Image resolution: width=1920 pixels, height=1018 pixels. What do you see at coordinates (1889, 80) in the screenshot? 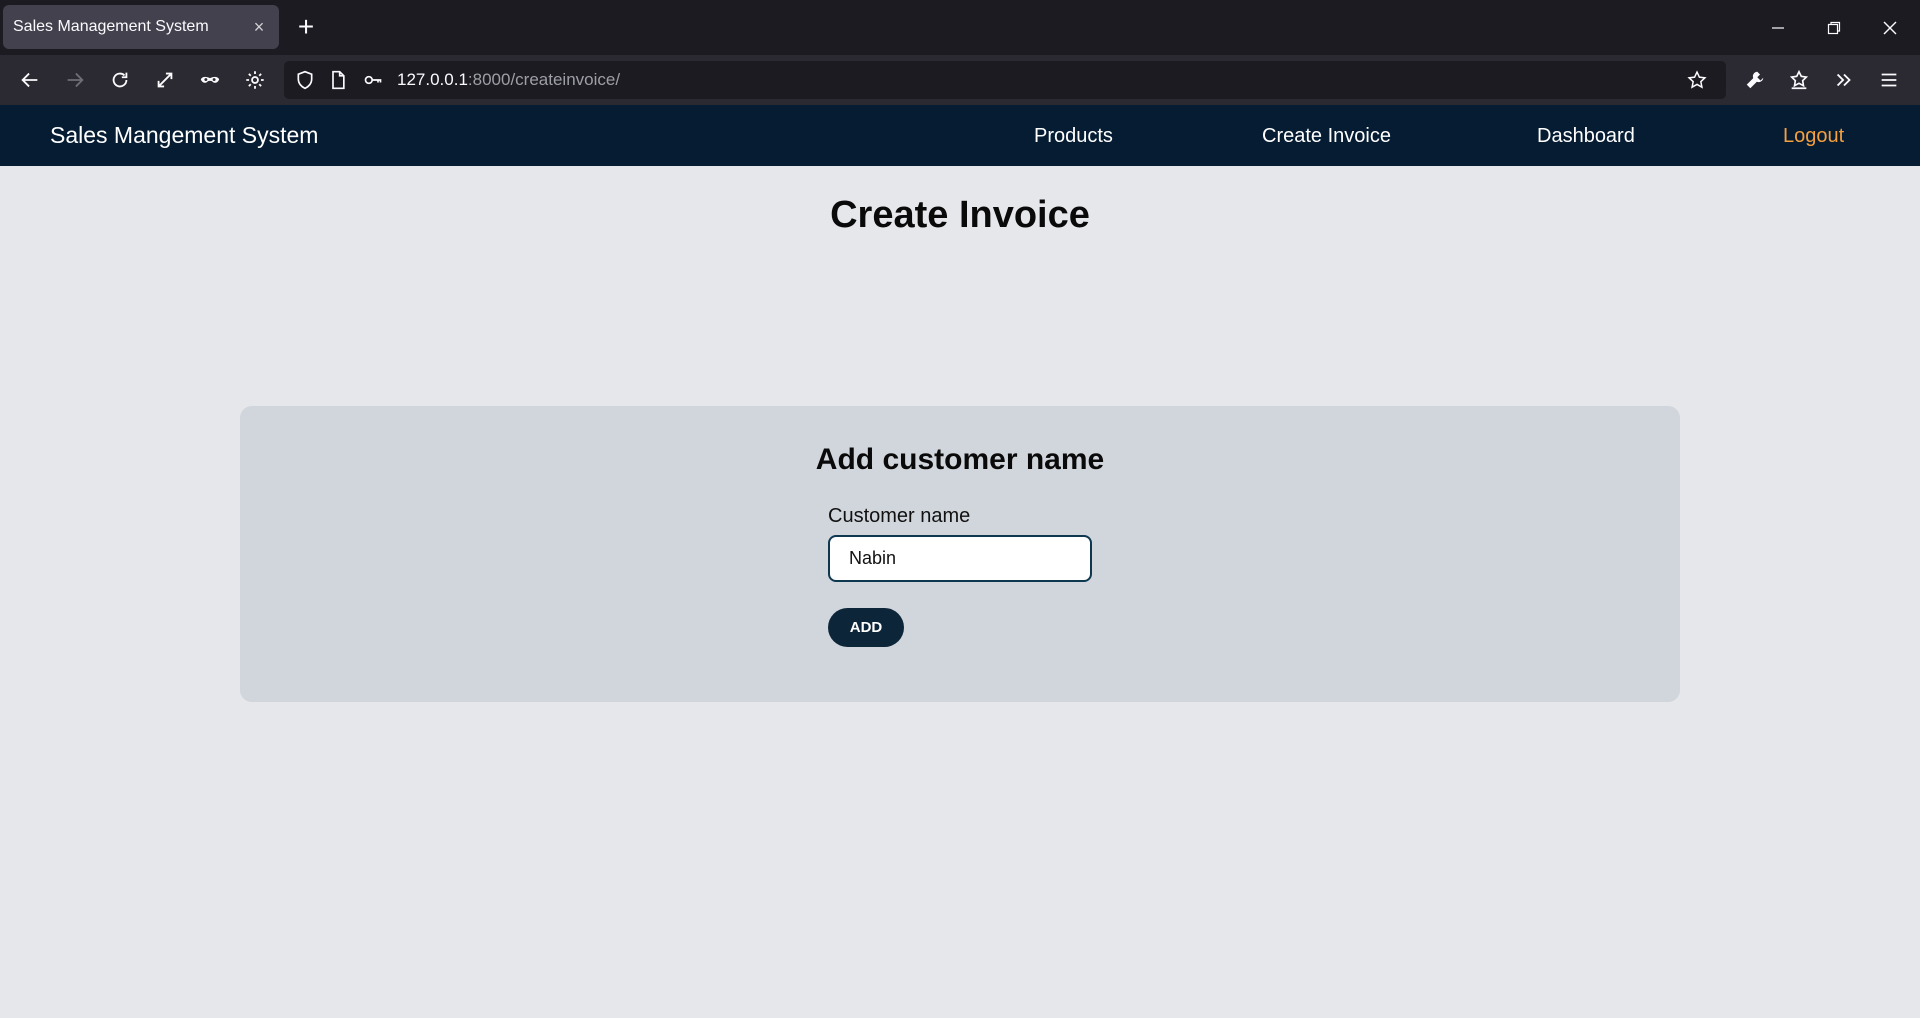
I see `menu-hamburger-icon` at bounding box center [1889, 80].